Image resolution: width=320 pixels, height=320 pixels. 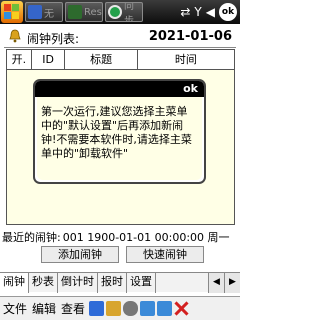 I want to click on ok-button: ok, so click(x=228, y=12).